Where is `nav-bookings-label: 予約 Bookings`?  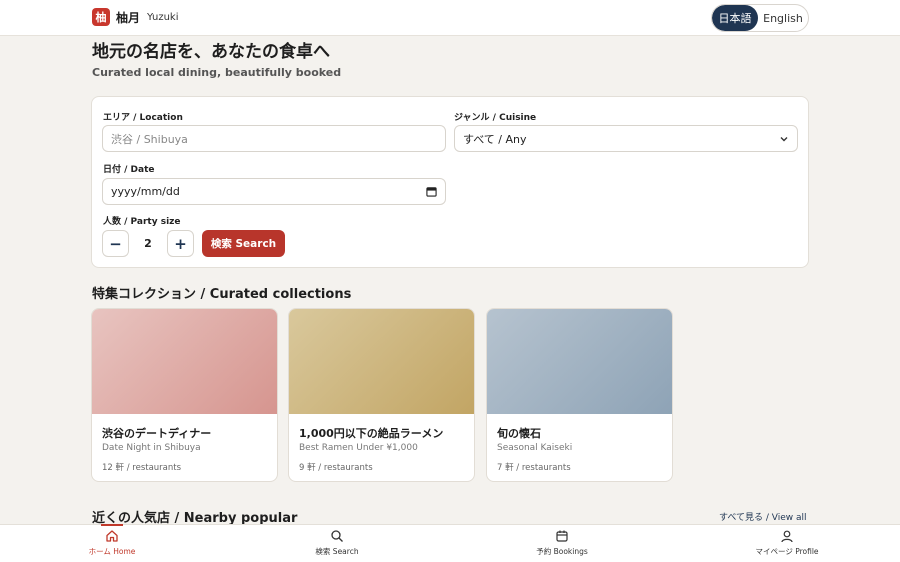
nav-bookings-label: 予約 Bookings is located at coordinates (562, 551).